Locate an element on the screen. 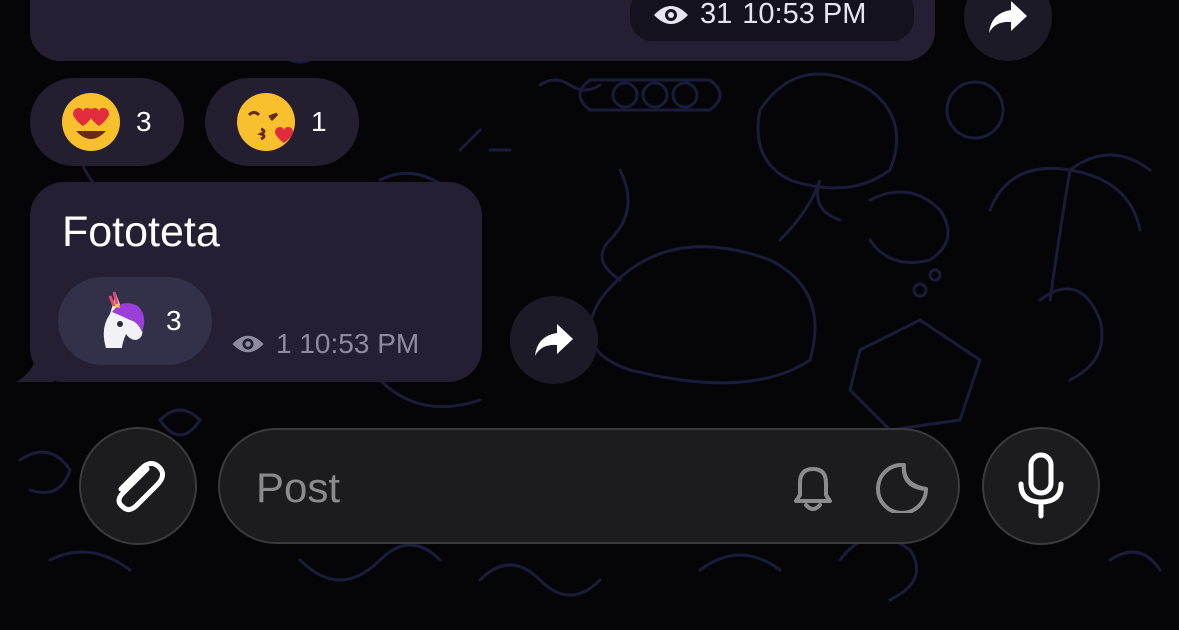 The image size is (1179, 630). composer is located at coordinates (589, 486).